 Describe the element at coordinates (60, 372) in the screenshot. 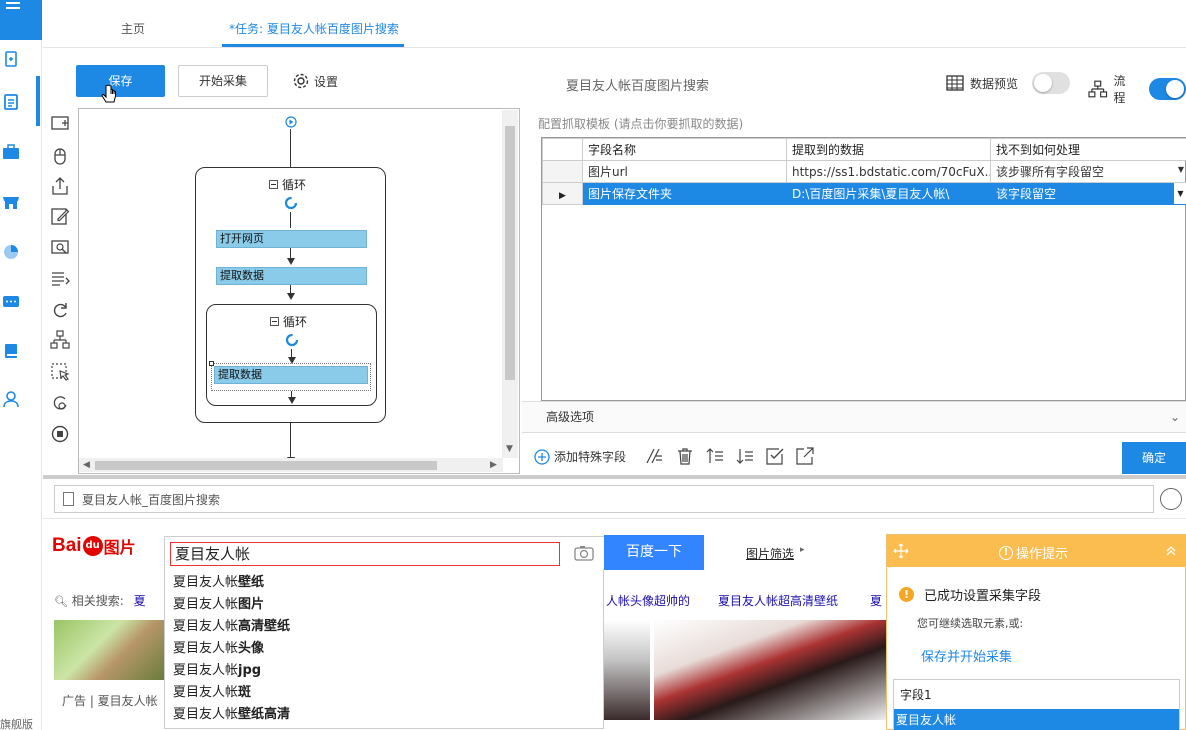

I see `select-area-icon` at that location.